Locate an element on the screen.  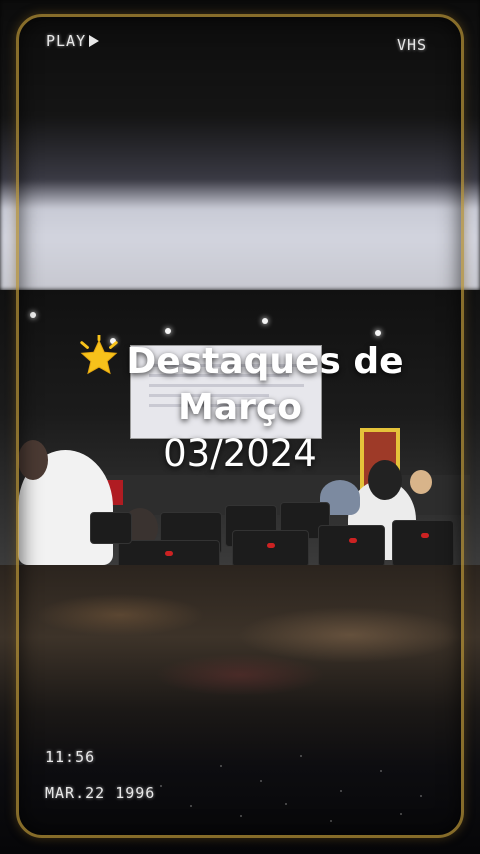
title-line-2: Março is located at coordinates (240, 407).